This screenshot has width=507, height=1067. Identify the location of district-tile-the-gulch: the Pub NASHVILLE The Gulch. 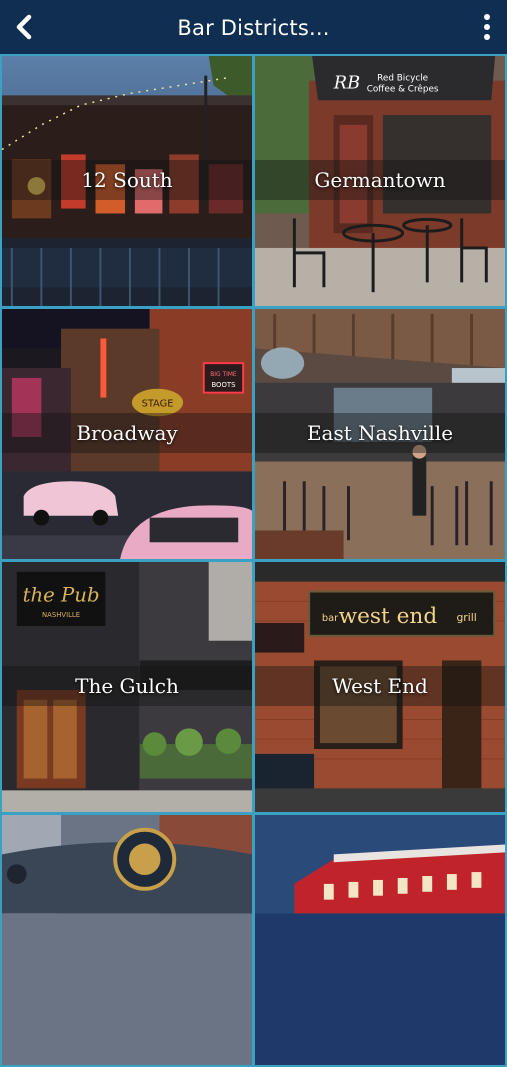
(127, 687).